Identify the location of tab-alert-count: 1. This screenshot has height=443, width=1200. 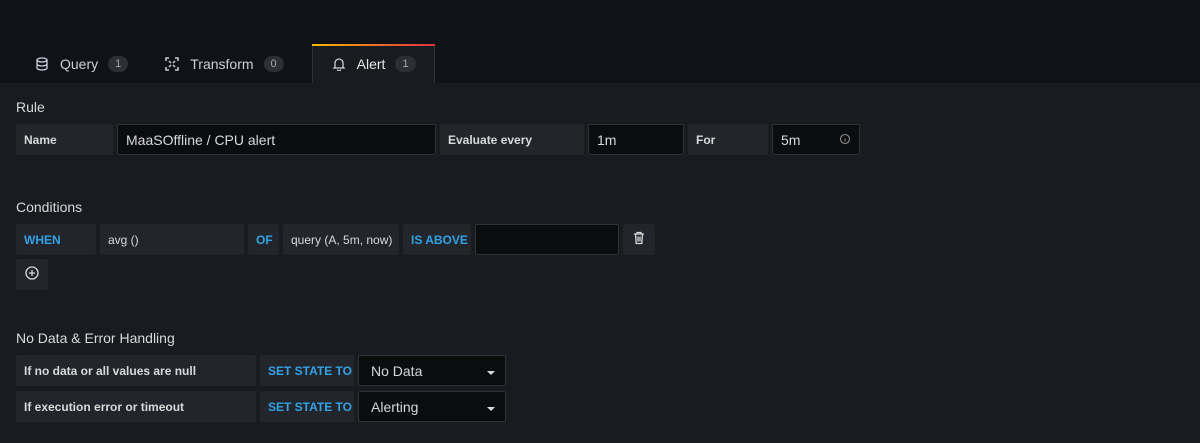
(405, 64).